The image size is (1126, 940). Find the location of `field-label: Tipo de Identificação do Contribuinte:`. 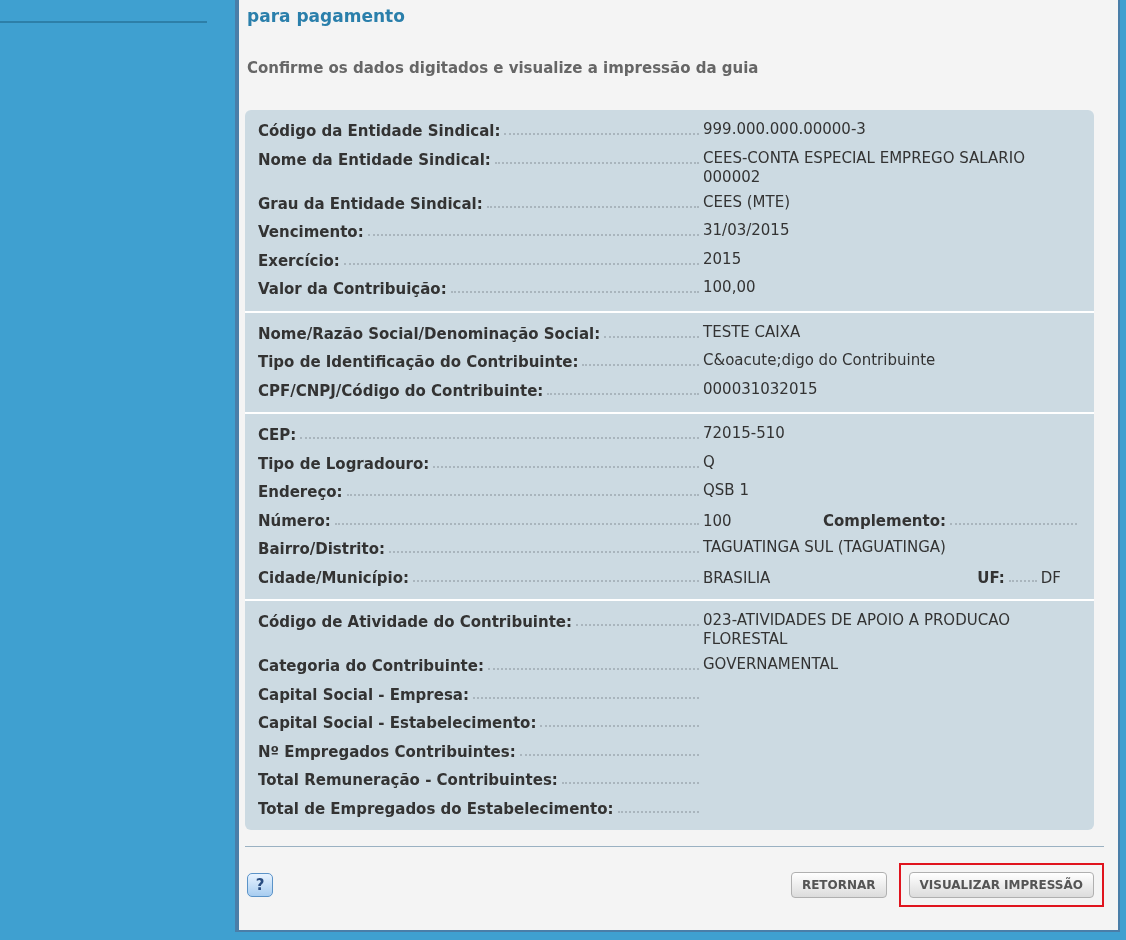

field-label: Tipo de Identificação do Contribuinte: is located at coordinates (418, 362).